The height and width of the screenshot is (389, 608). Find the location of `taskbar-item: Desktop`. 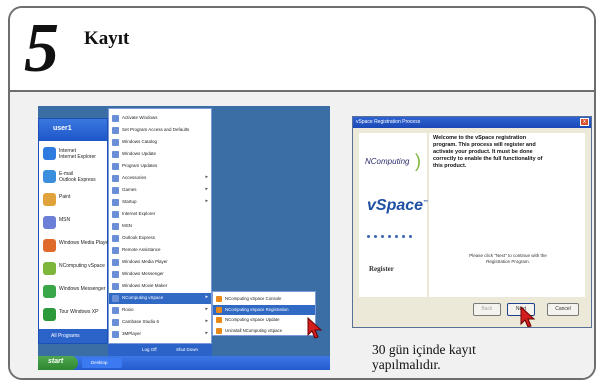

taskbar-item: Desktop is located at coordinates (102, 363).